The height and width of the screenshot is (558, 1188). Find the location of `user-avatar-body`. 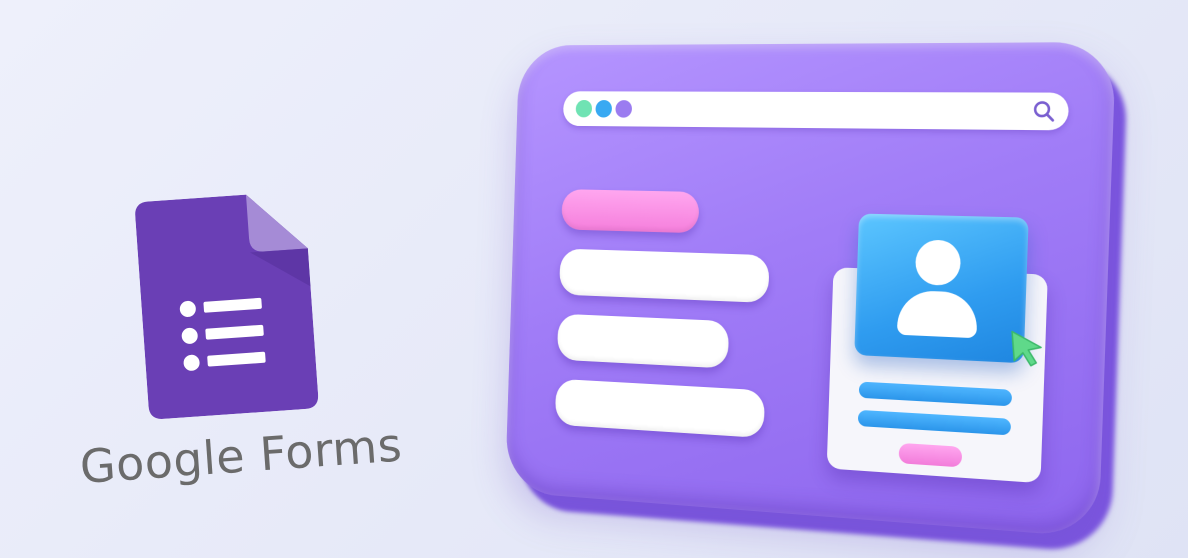

user-avatar-body is located at coordinates (937, 314).